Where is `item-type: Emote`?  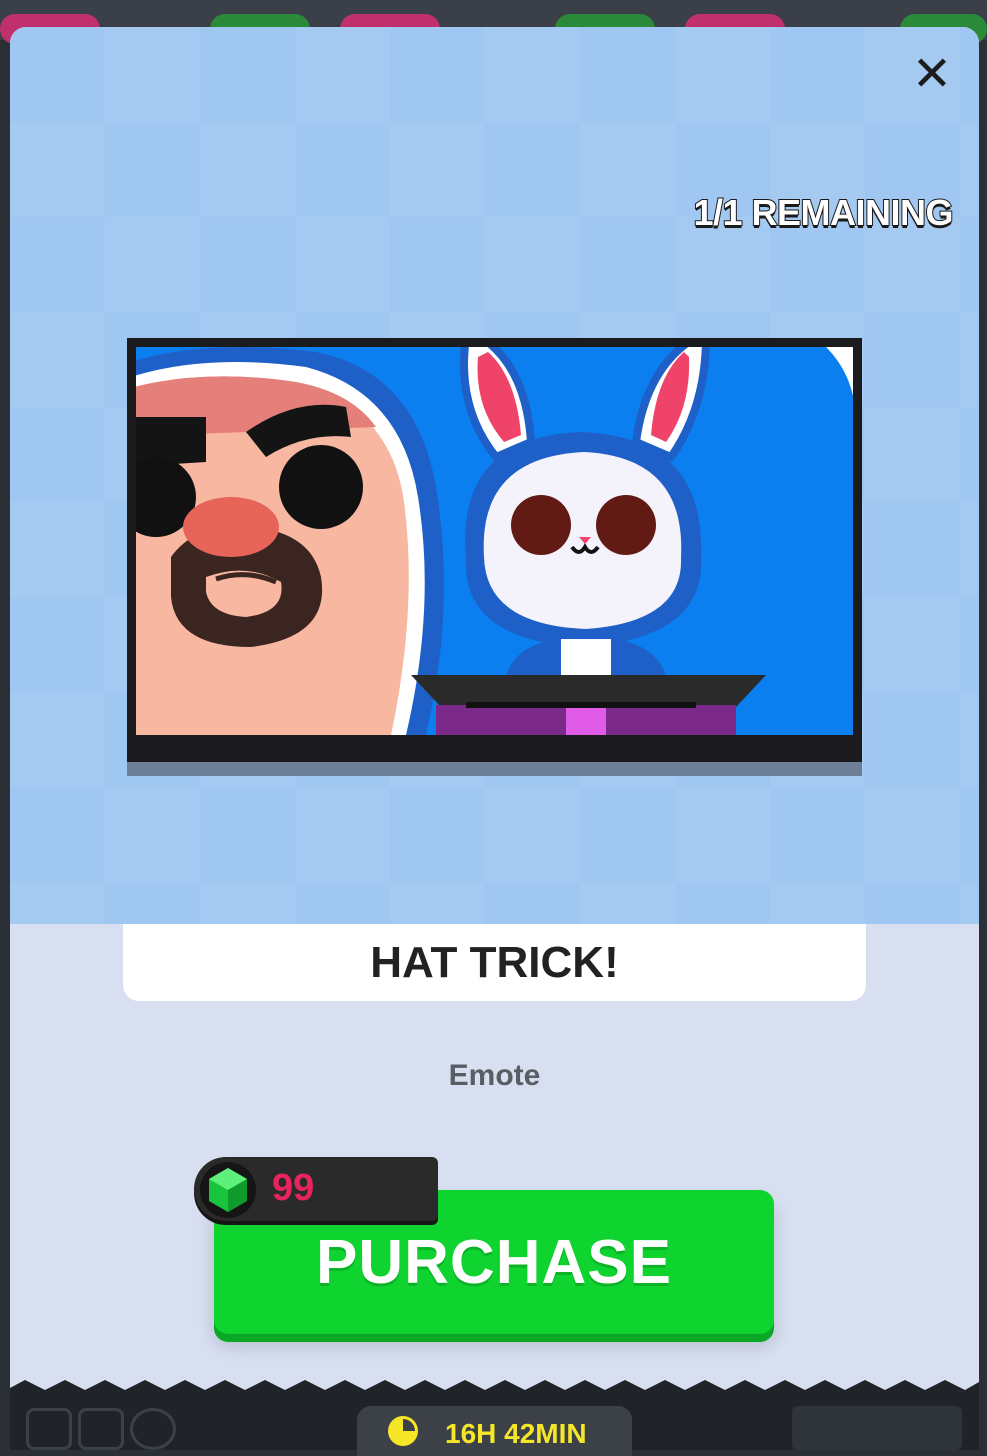
item-type: Emote is located at coordinates (494, 1075).